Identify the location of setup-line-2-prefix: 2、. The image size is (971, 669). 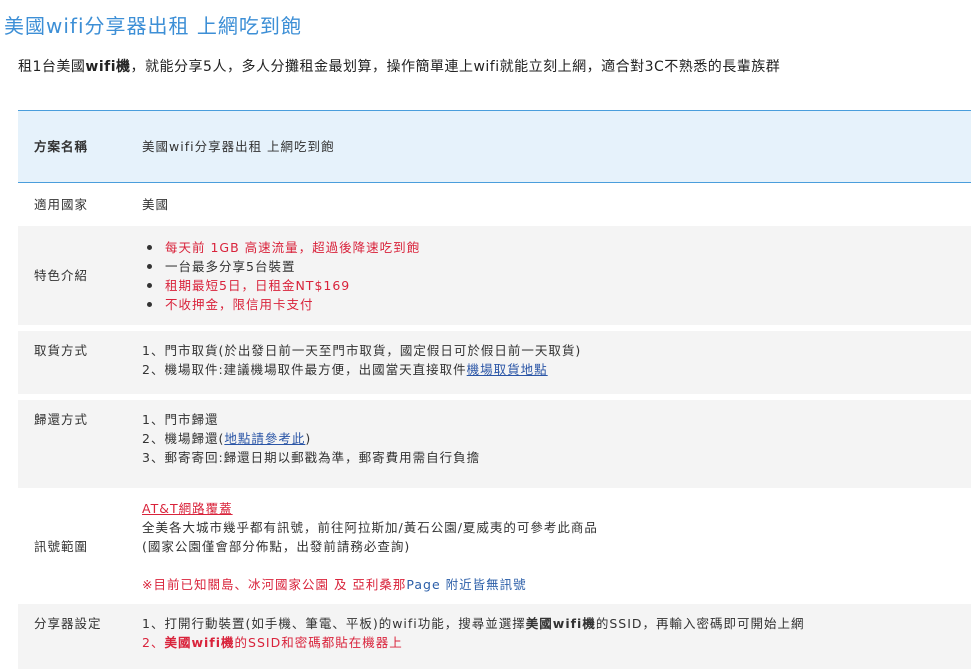
(153, 642).